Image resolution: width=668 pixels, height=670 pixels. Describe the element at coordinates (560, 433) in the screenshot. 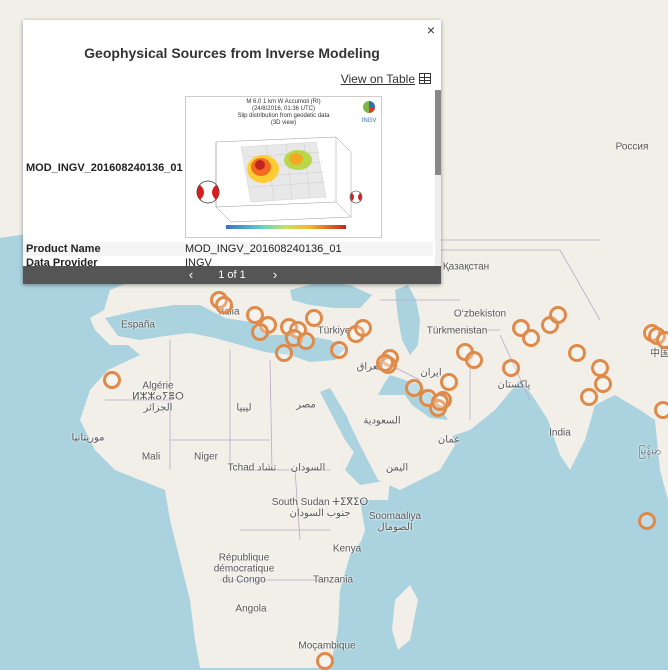

I see `map-label-india: India` at that location.